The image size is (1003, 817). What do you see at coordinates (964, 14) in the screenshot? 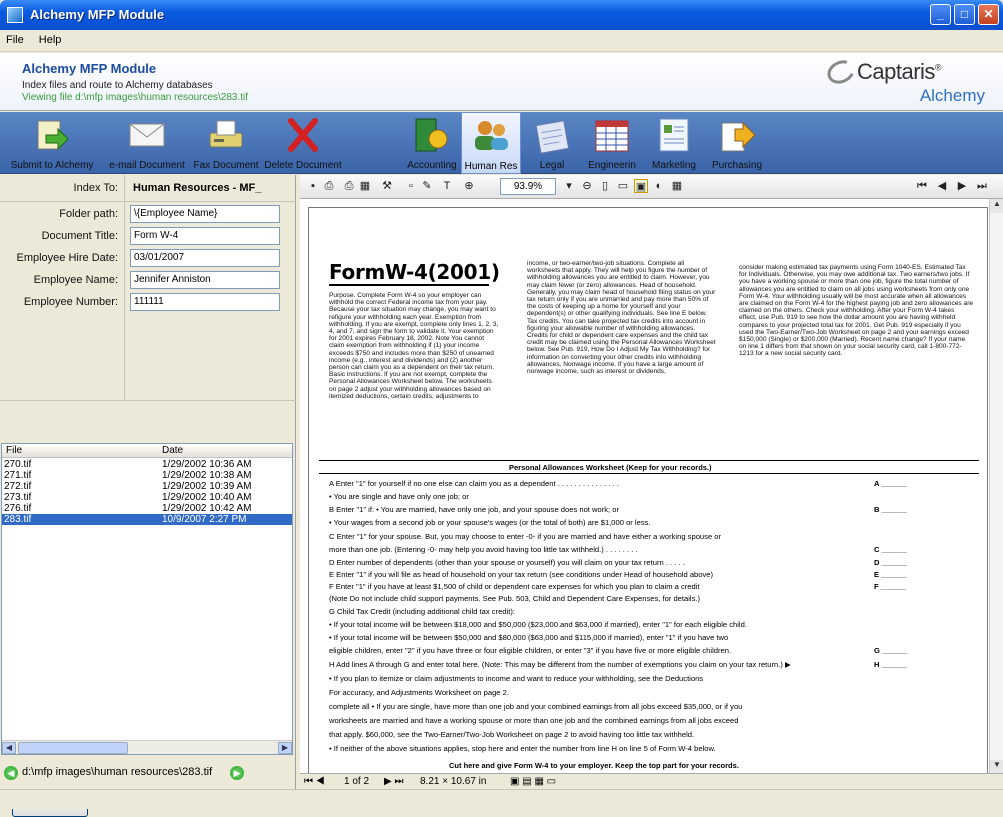
I see `maximize-button: □` at bounding box center [964, 14].